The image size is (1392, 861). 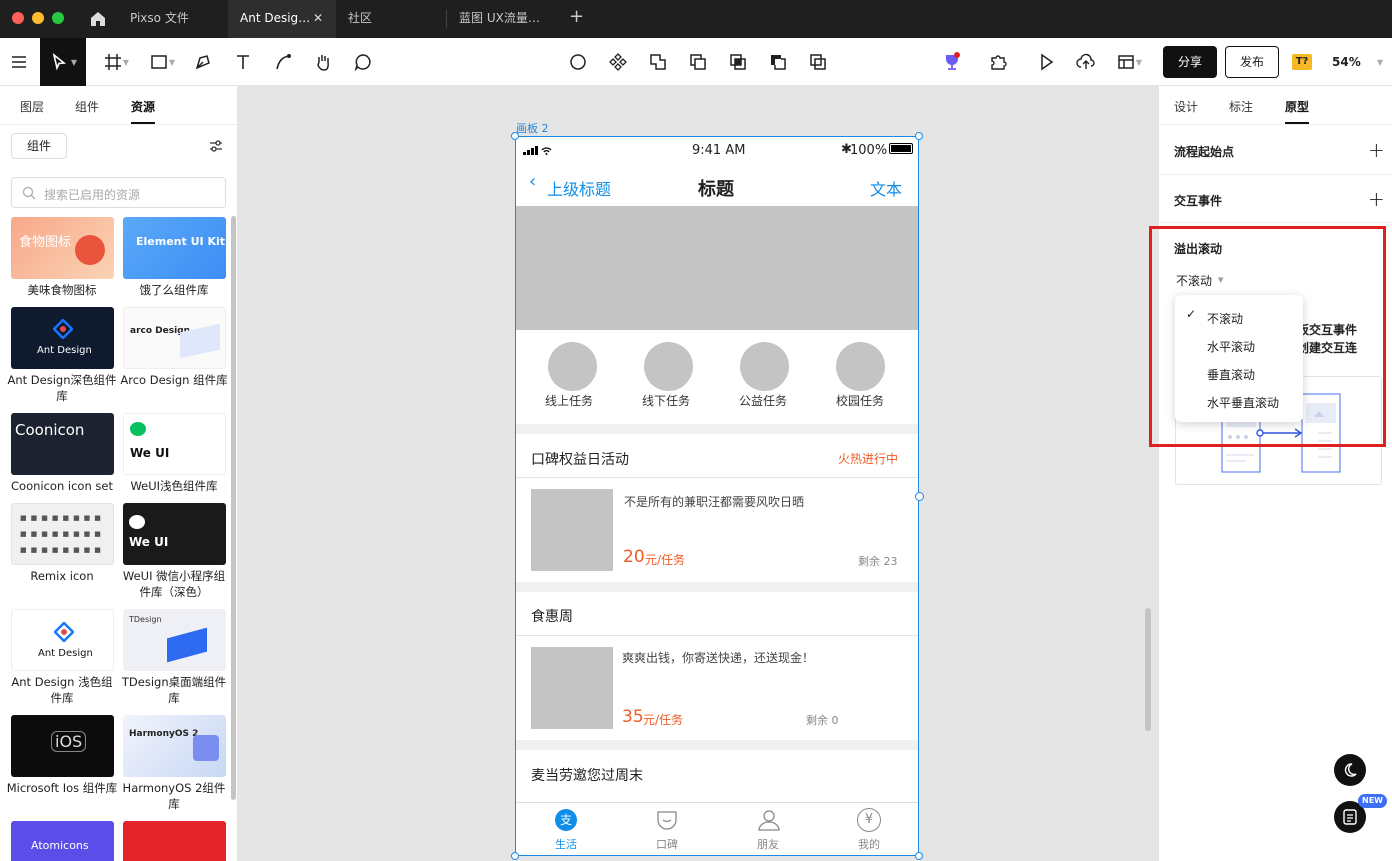 What do you see at coordinates (323, 62) in the screenshot?
I see `hand-tool-icon` at bounding box center [323, 62].